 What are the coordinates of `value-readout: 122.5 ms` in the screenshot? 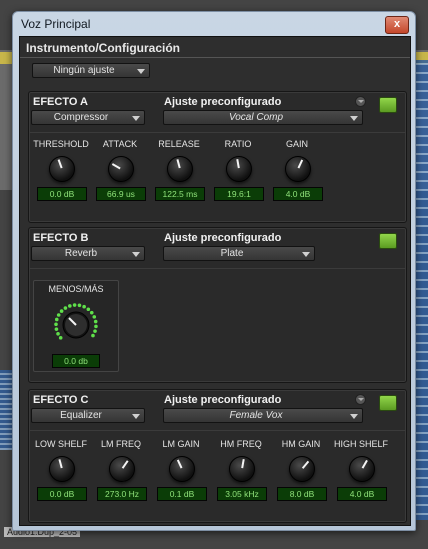 It's located at (180, 194).